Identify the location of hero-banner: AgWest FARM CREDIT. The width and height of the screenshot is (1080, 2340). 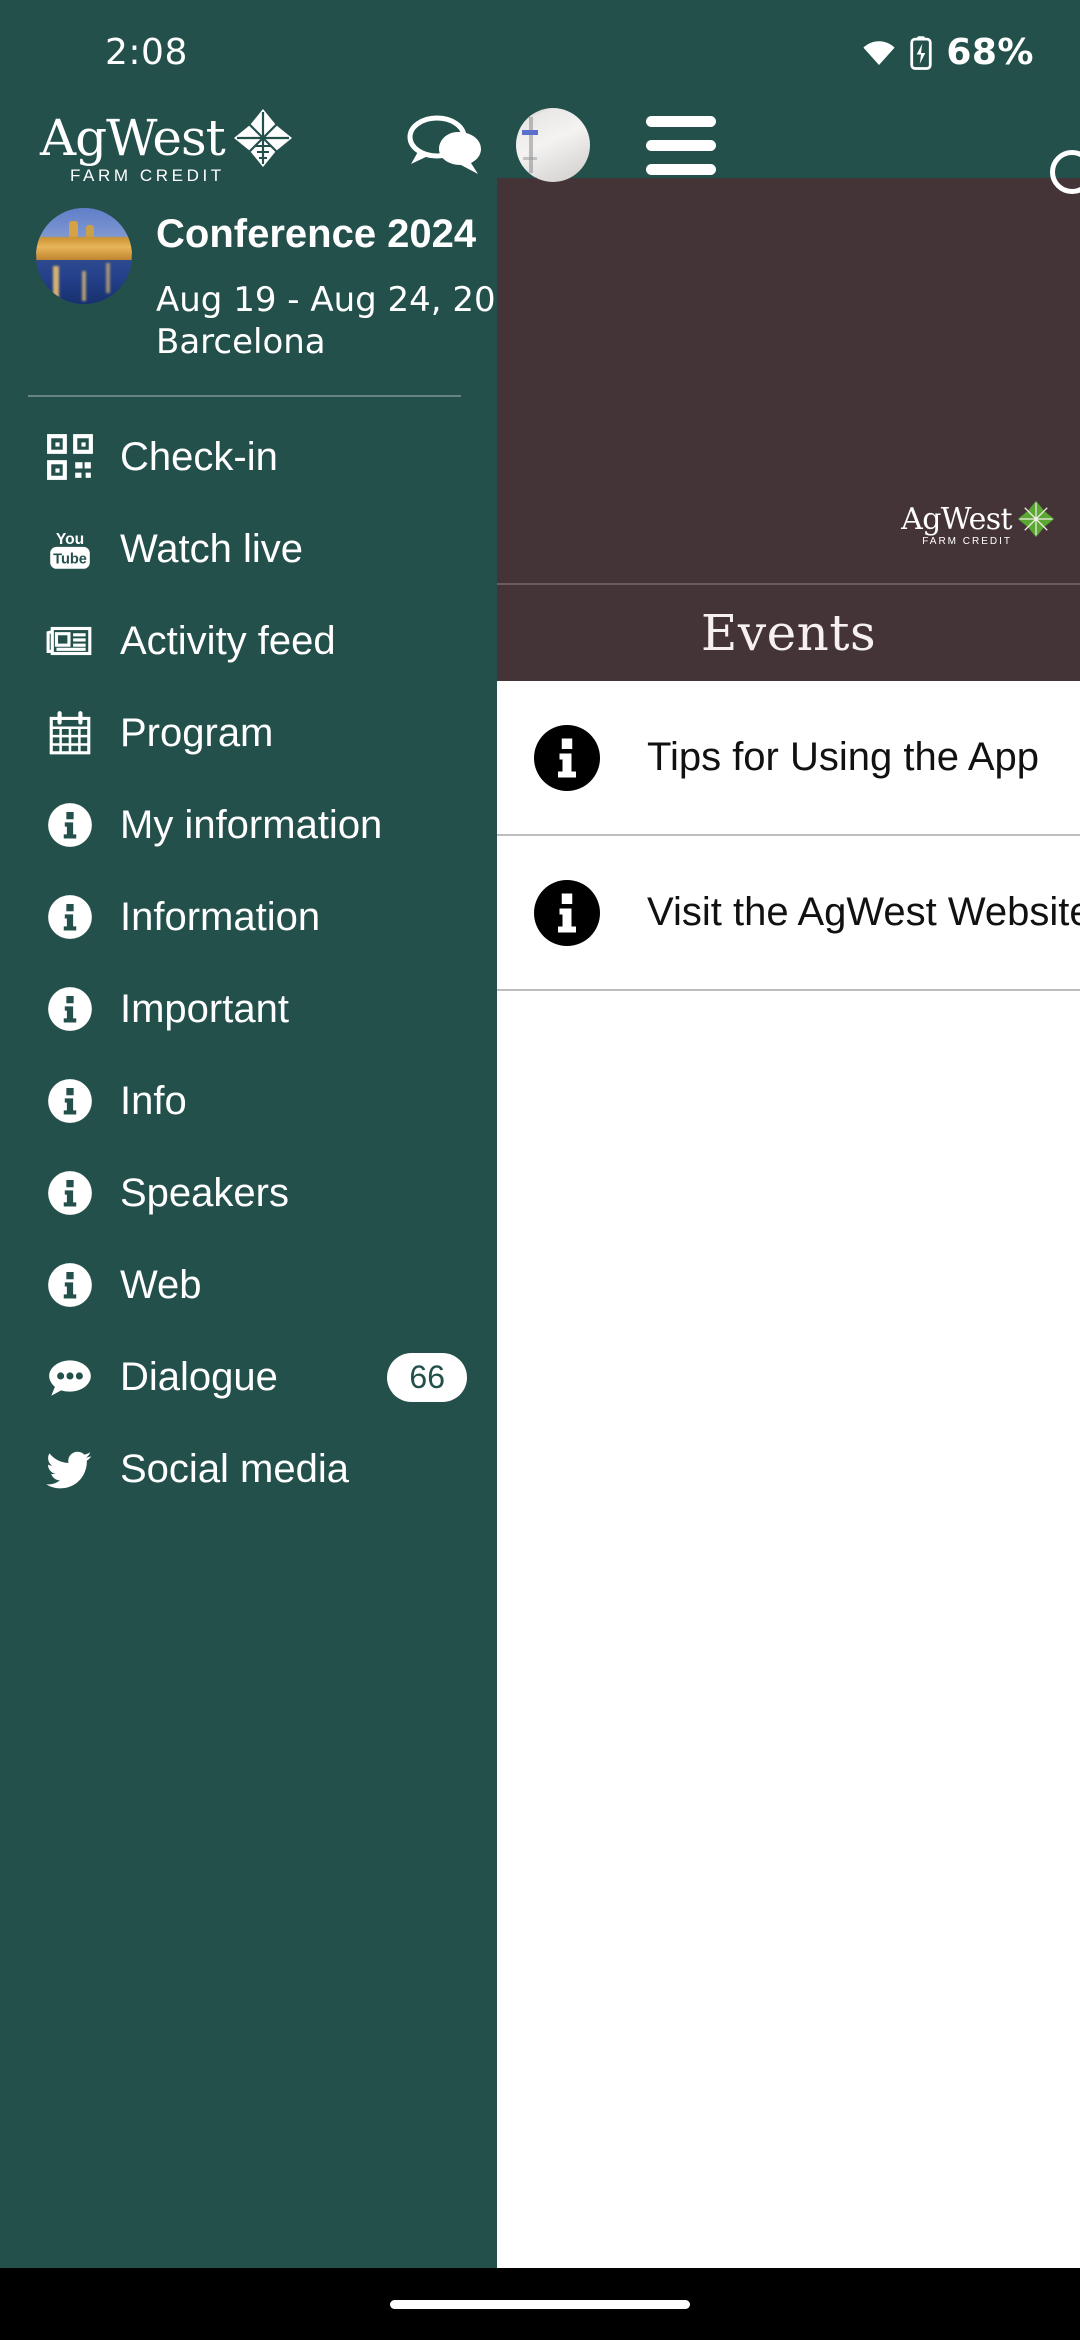
(788, 380).